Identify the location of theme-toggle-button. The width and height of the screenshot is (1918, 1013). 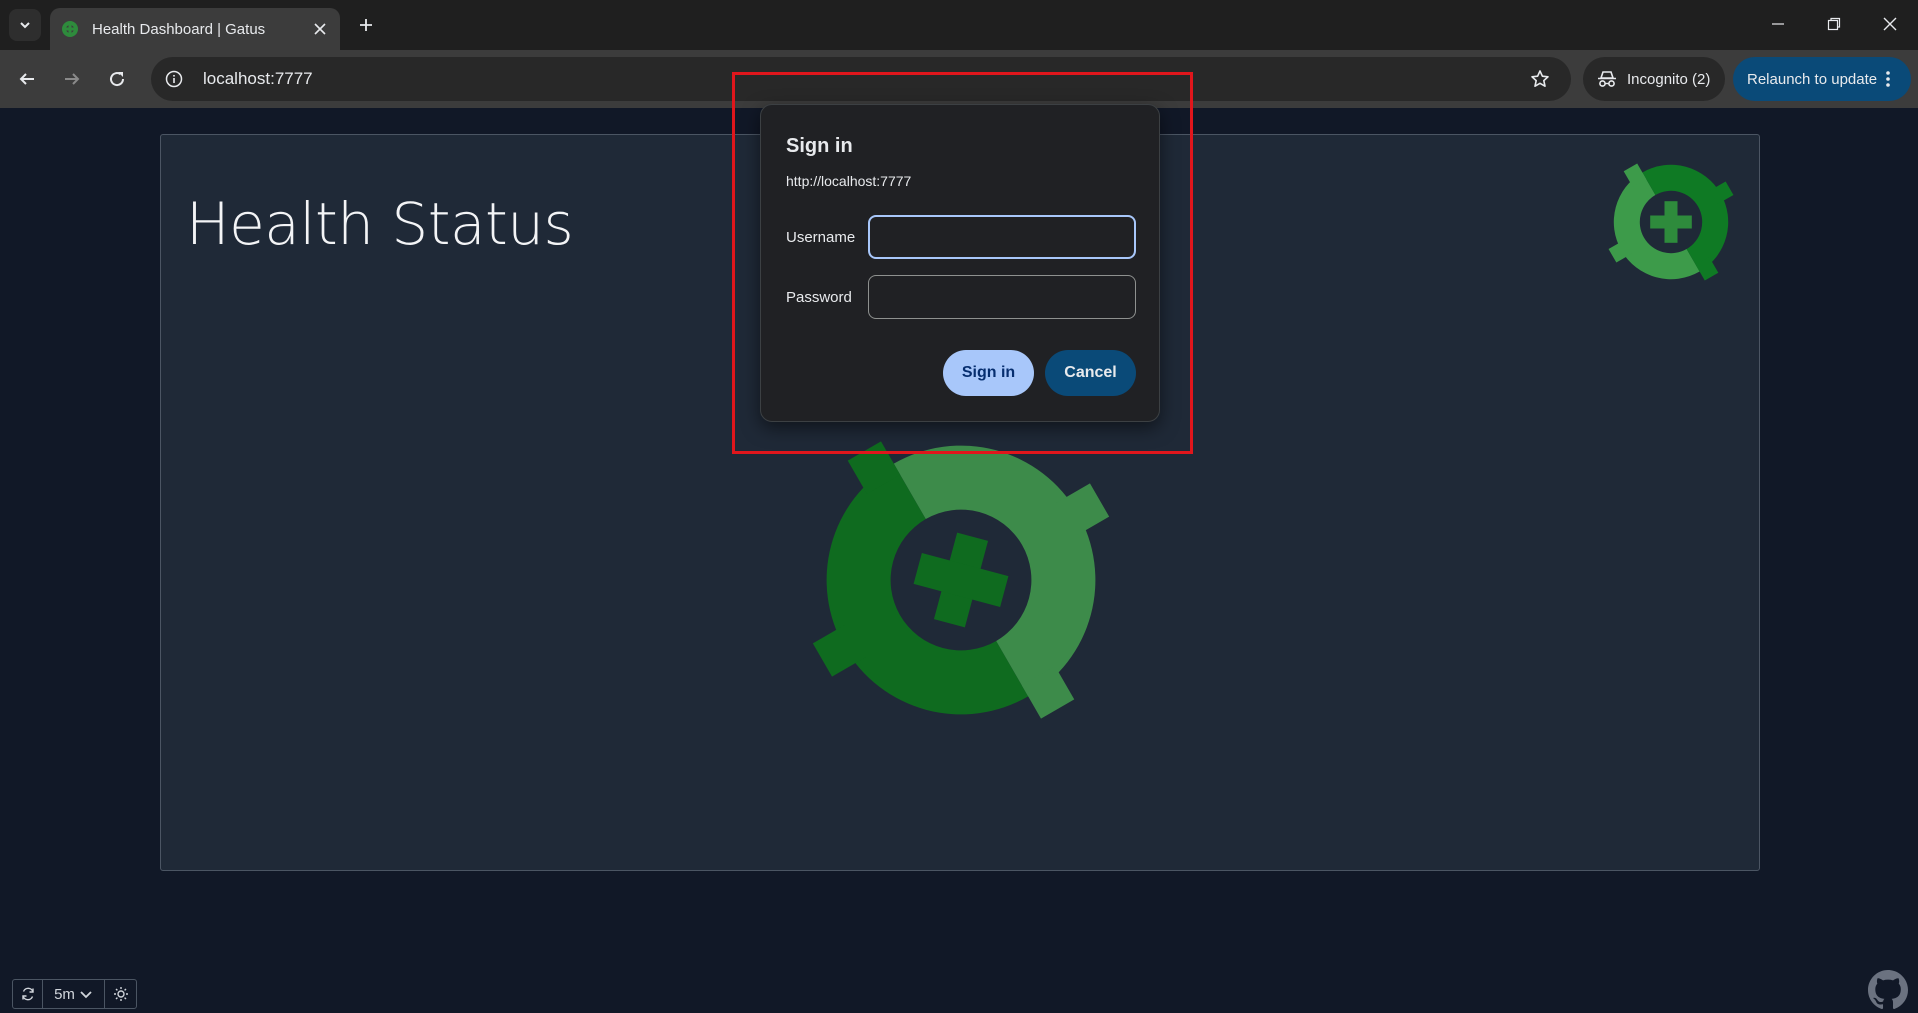
(120, 994).